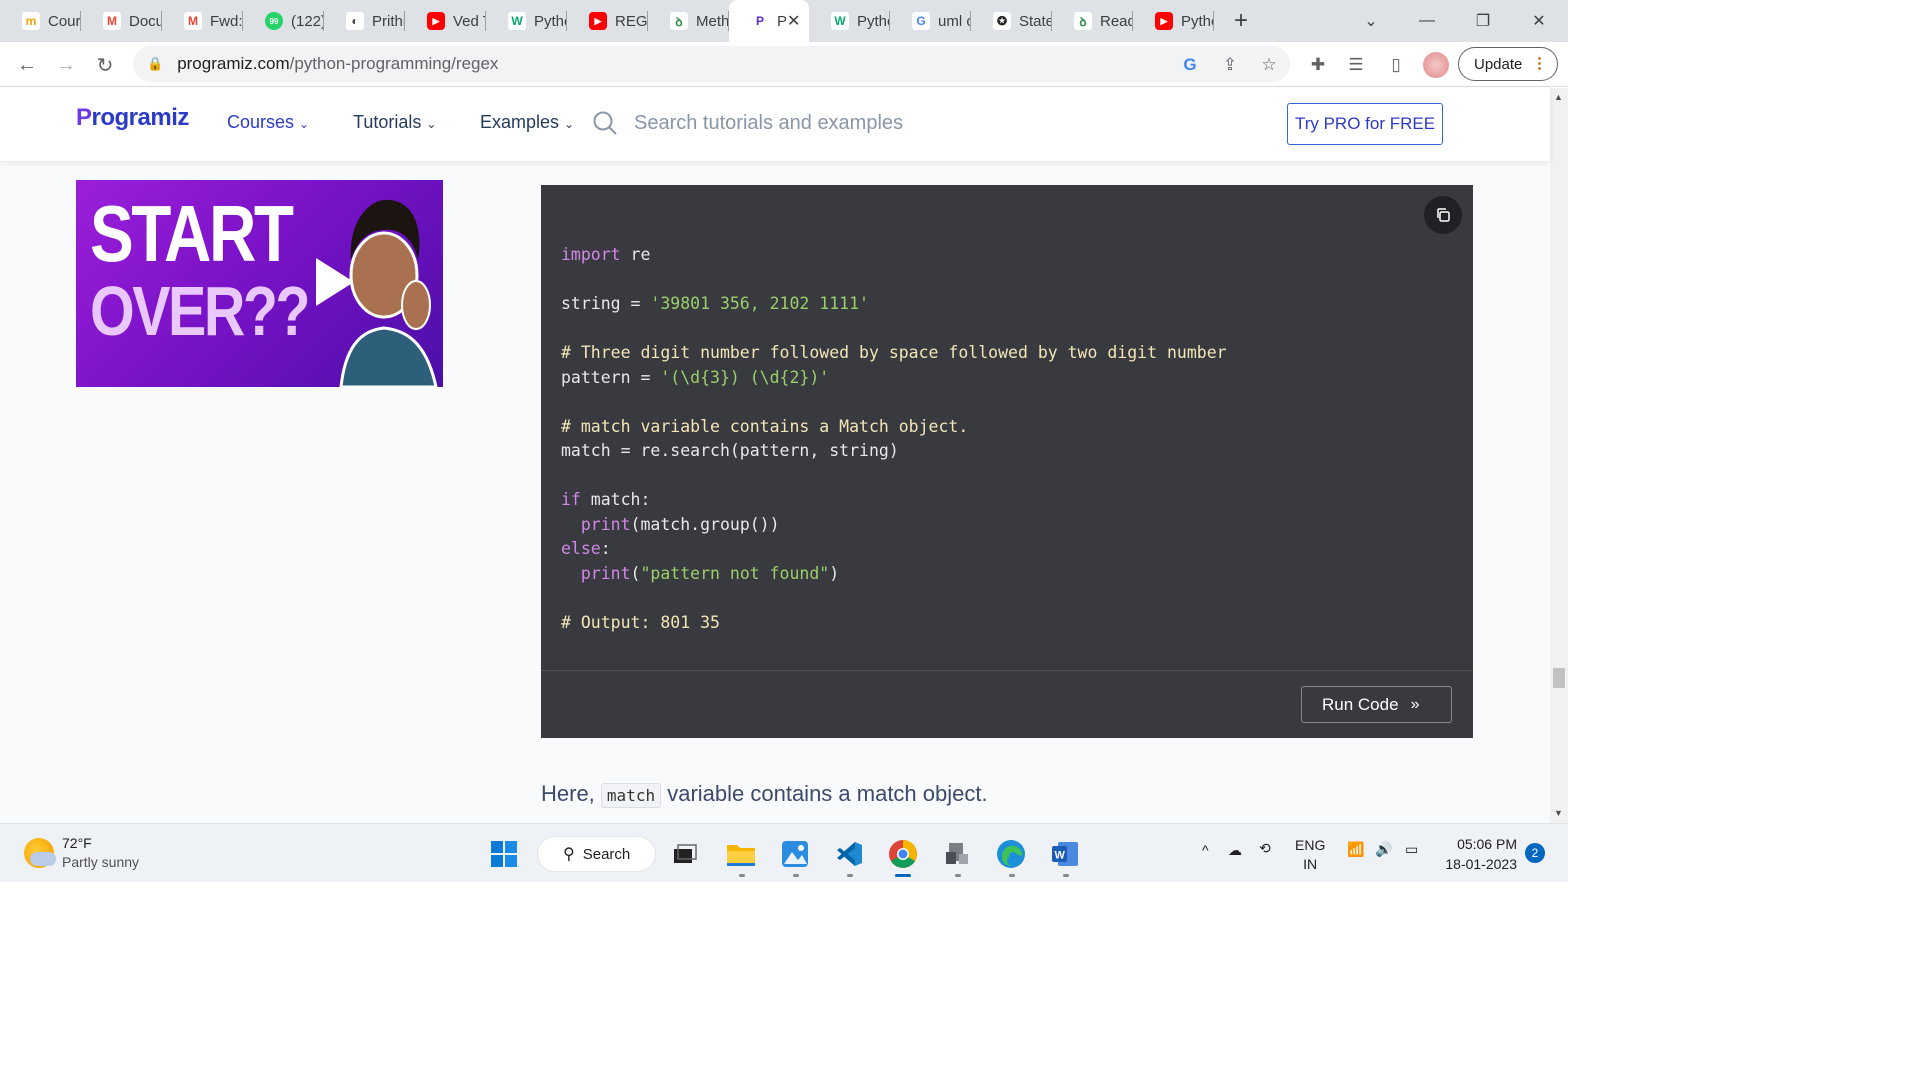 The image size is (1920, 1080). What do you see at coordinates (1265, 848) in the screenshot?
I see `sync-icon: ⟲` at bounding box center [1265, 848].